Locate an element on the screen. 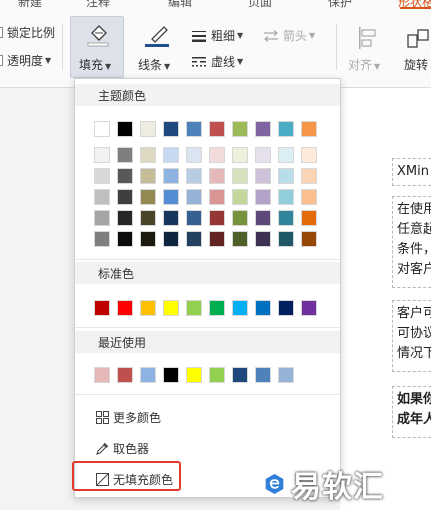 The width and height of the screenshot is (431, 510). dash-dropdown: 虚线 ▼ is located at coordinates (216, 61).